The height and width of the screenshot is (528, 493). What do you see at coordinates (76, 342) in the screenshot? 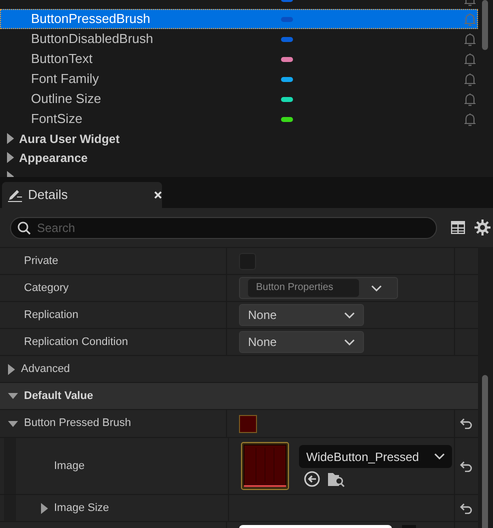
I see `property-label: Replication Condition` at bounding box center [76, 342].